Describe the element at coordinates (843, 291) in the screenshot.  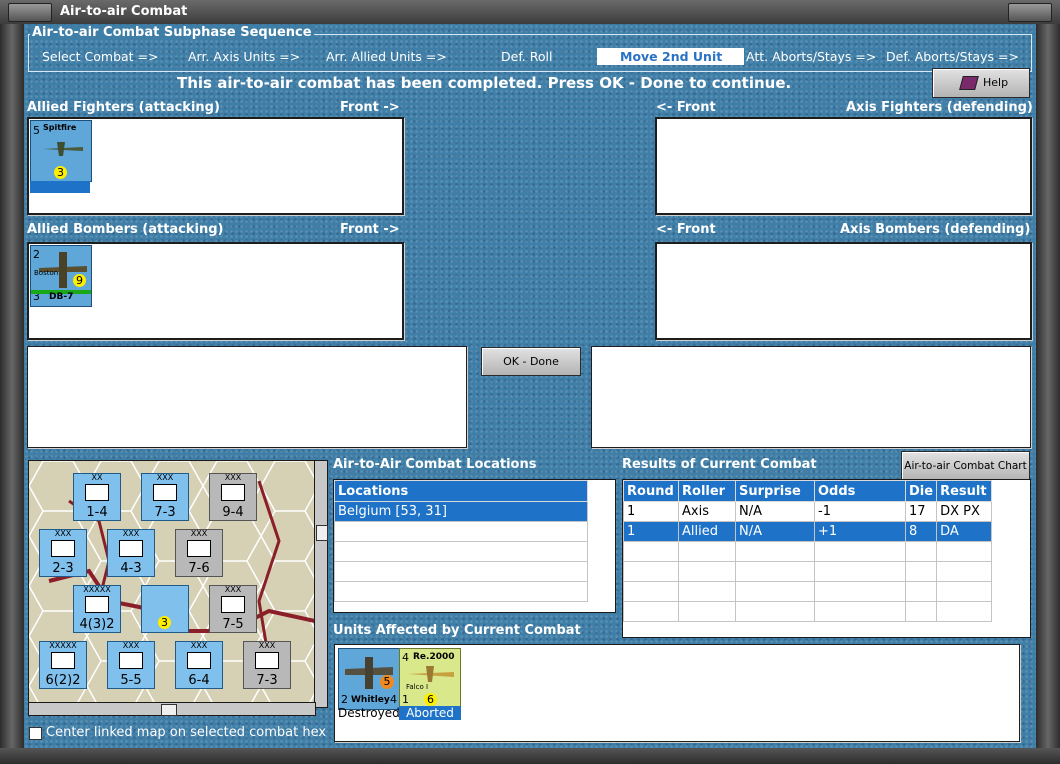
I see `axis-bombers-panel` at that location.